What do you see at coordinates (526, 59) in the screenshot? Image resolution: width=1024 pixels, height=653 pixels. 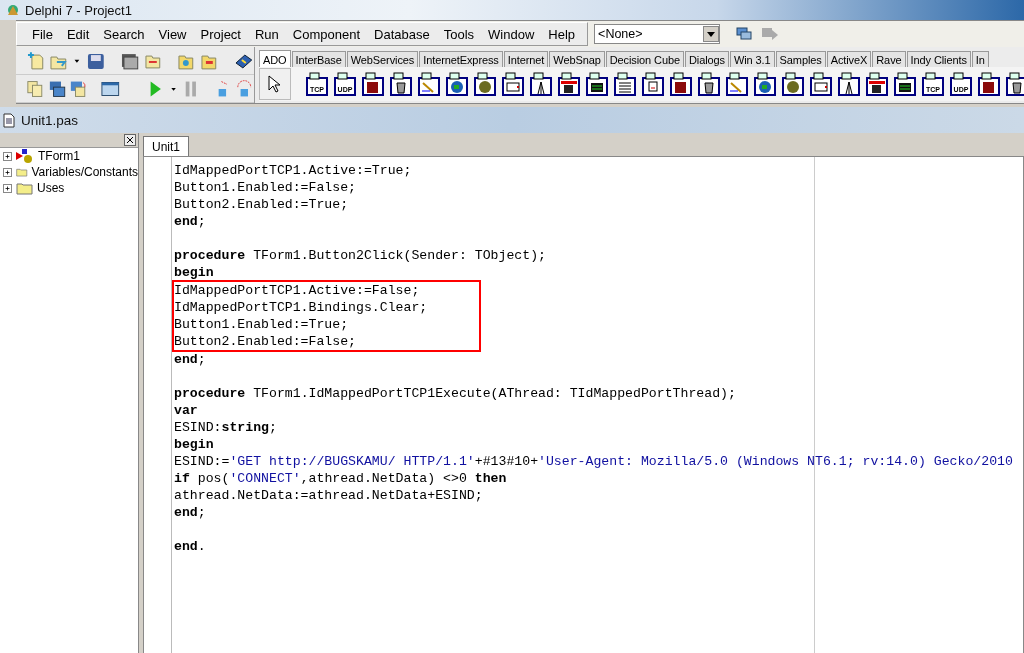 I see `palette-tab: Internet` at bounding box center [526, 59].